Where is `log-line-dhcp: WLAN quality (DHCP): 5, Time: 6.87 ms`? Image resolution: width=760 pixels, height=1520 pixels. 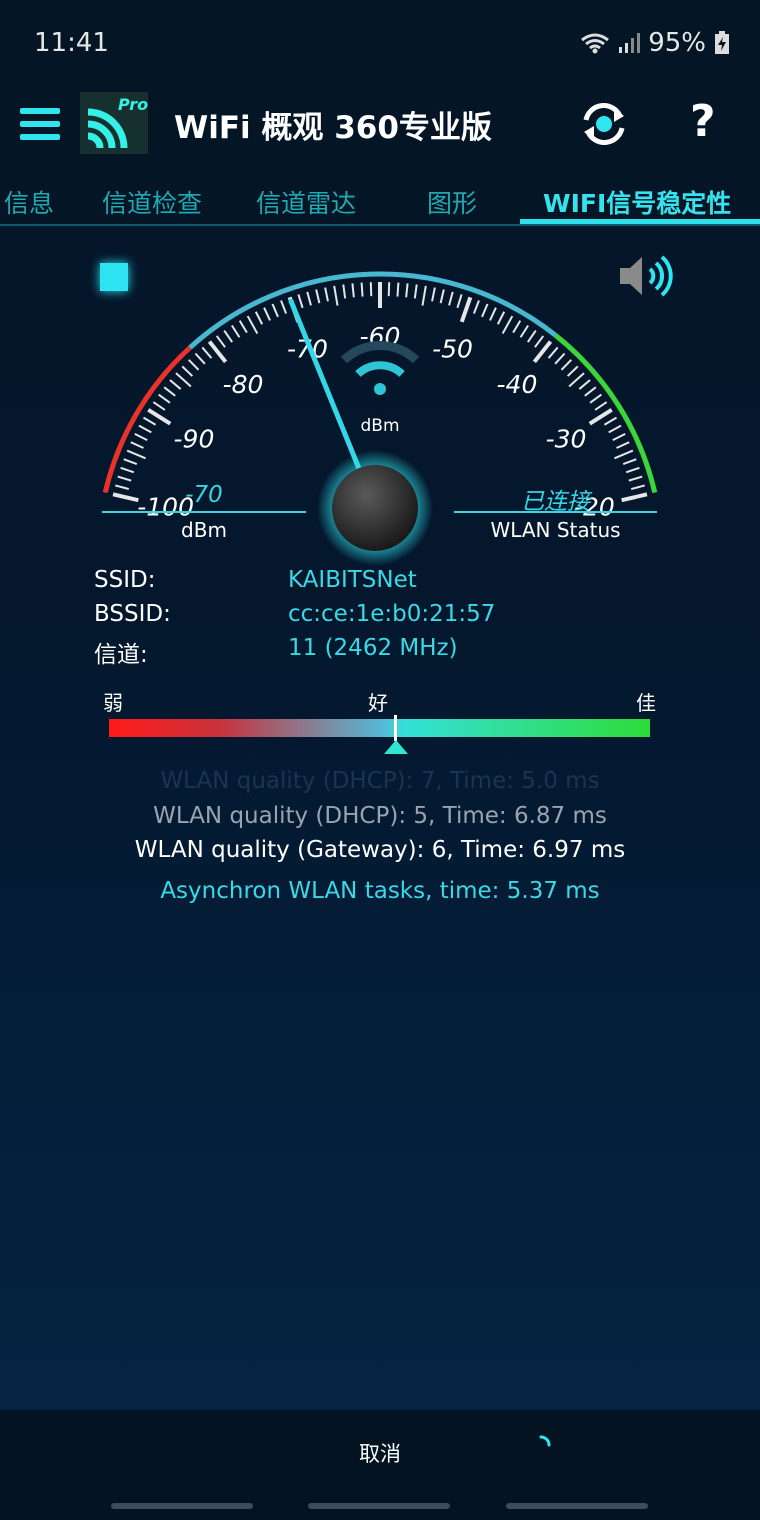
log-line-dhcp: WLAN quality (DHCP): 5, Time: 6.87 ms is located at coordinates (380, 816).